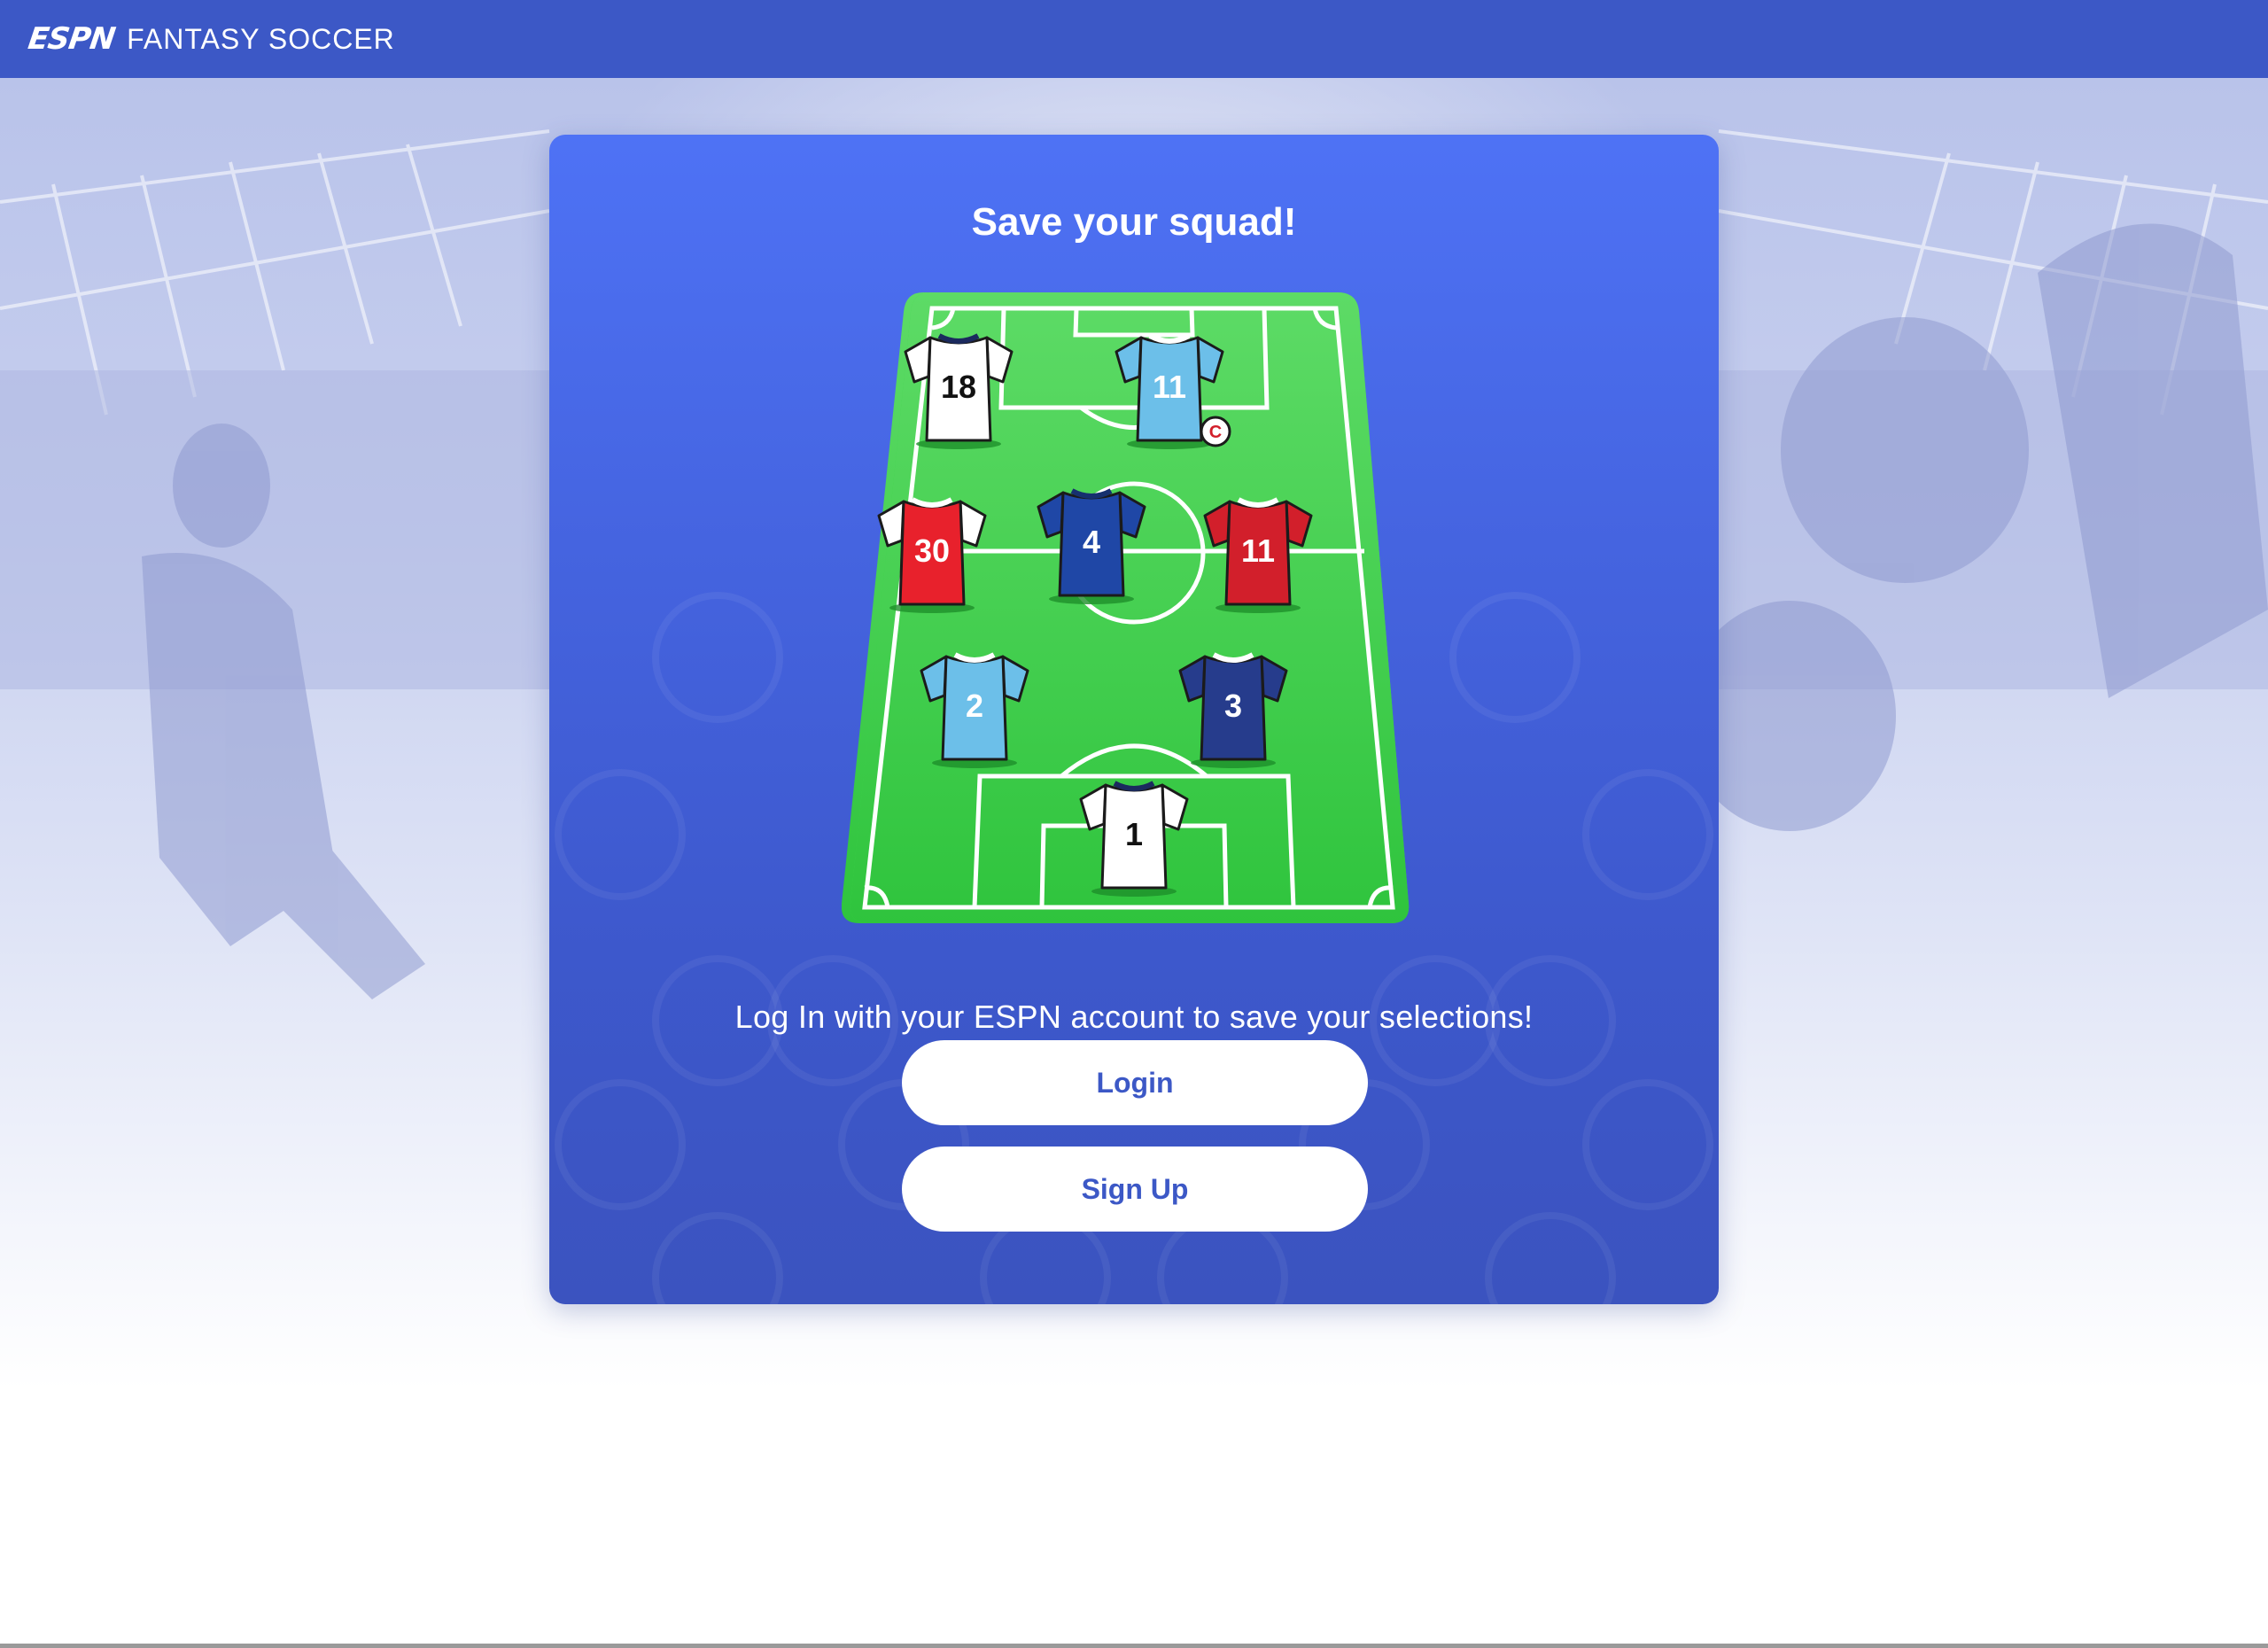 The image size is (2268, 1648). I want to click on espn-fantasy-logo: ESPN FANTASY SOCCER, so click(210, 39).